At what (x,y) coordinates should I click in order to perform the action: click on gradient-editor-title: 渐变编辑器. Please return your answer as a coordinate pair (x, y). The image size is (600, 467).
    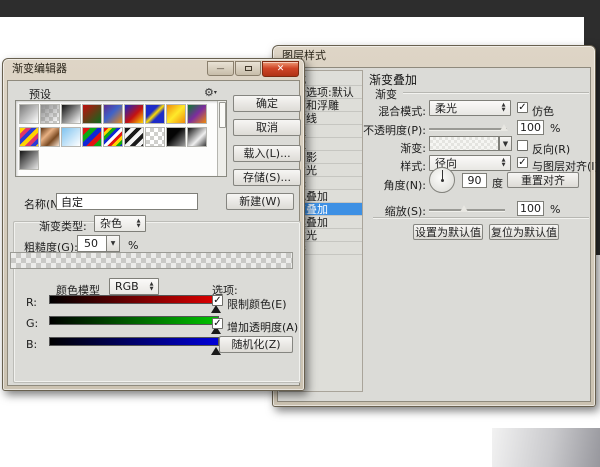
    Looking at the image, I should click on (39, 68).